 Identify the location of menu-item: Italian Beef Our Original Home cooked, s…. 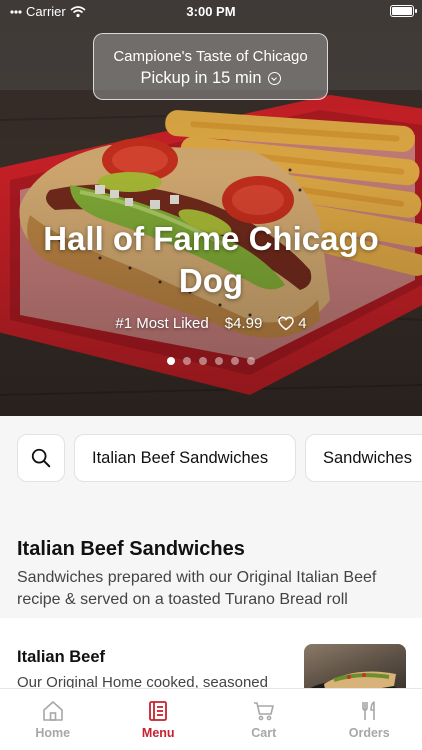
(211, 661).